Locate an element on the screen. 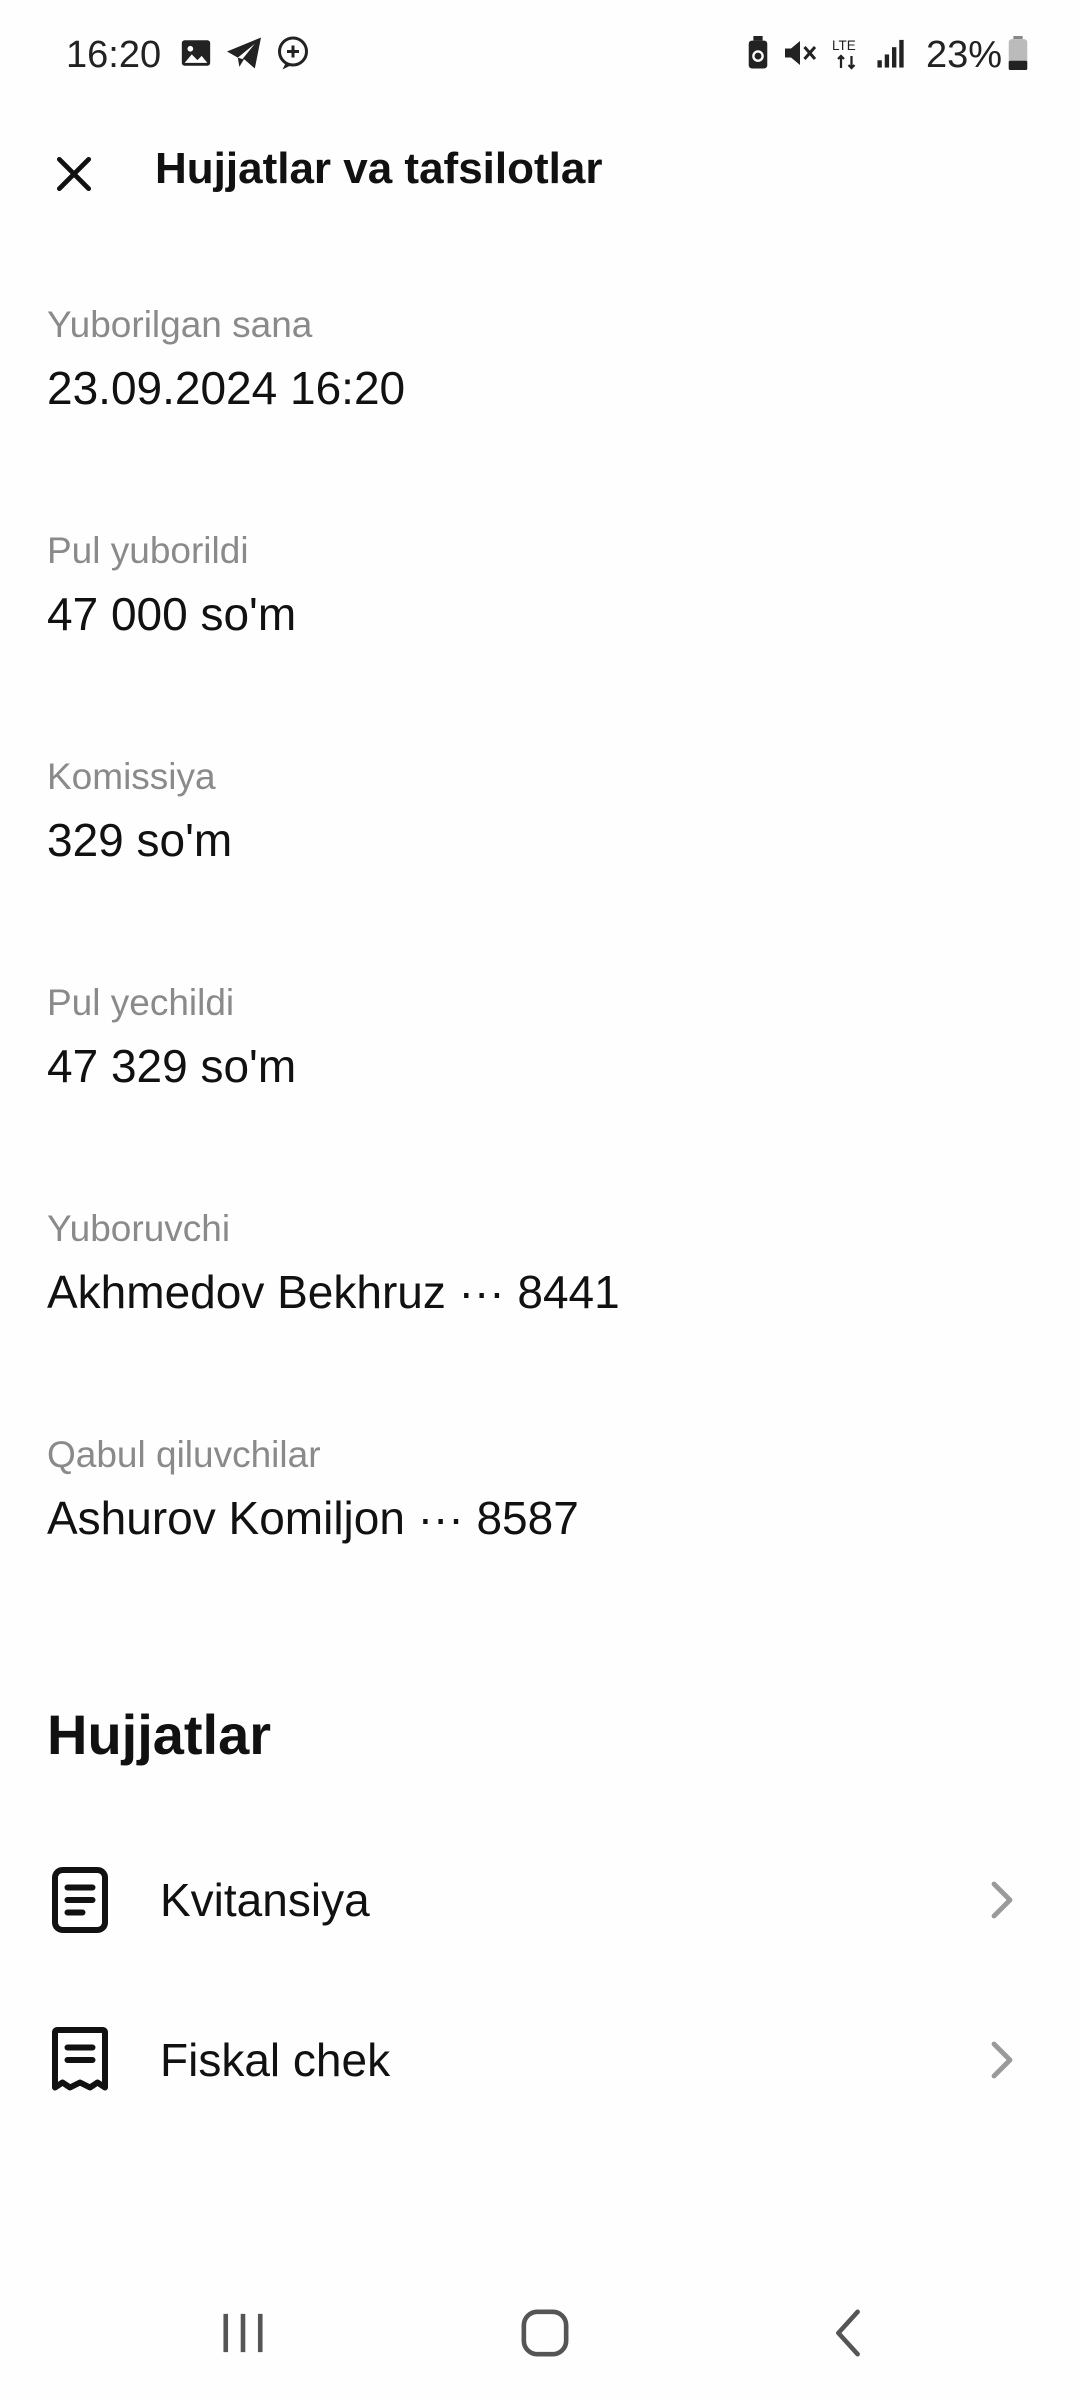  detail-label: Pul yuborildi is located at coordinates (148, 550).